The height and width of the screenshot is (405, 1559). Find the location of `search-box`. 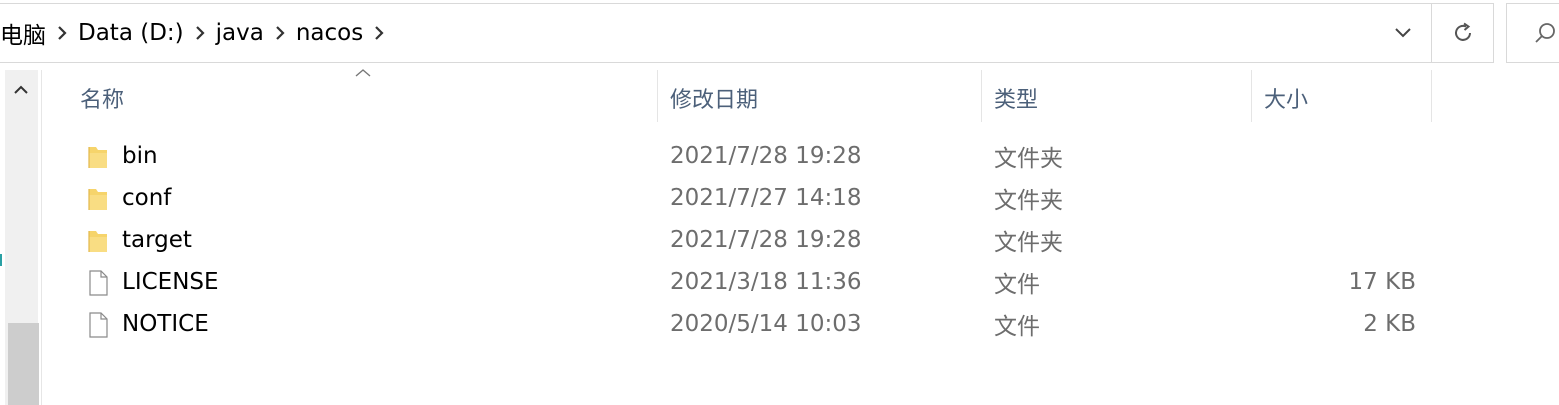

search-box is located at coordinates (1532, 33).